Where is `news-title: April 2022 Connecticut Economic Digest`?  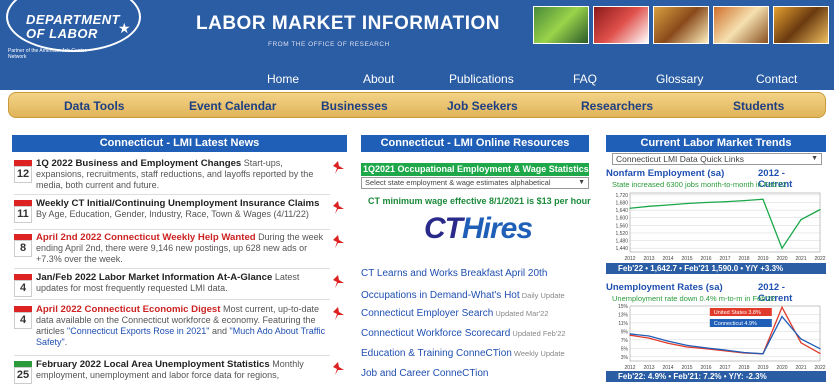
news-title: April 2022 Connecticut Economic Digest is located at coordinates (128, 309).